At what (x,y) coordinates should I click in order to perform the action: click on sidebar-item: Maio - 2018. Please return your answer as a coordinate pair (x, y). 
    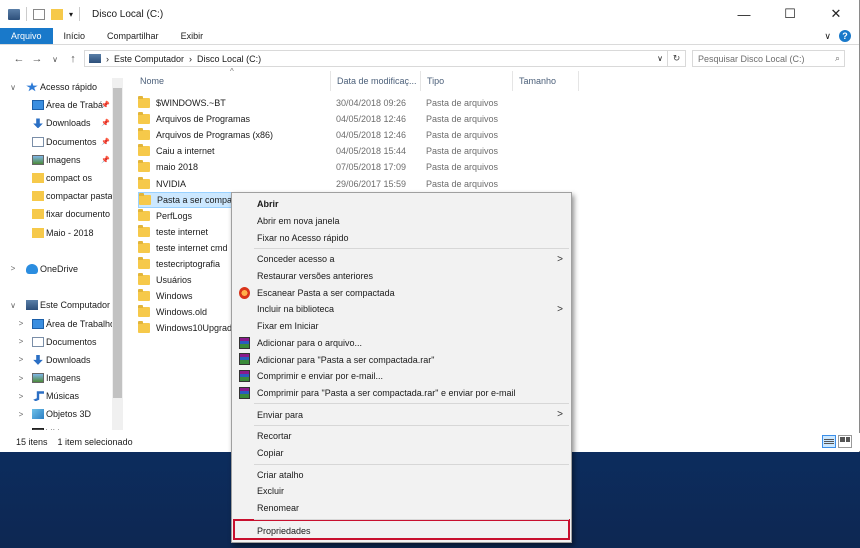
    Looking at the image, I should click on (62, 233).